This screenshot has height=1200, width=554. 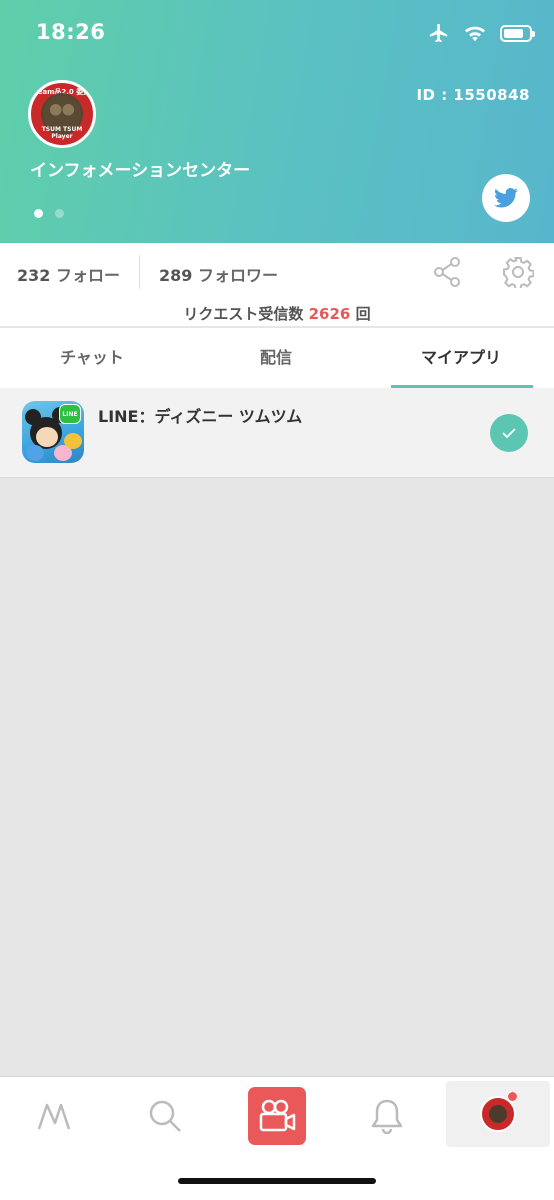 I want to click on app-name: LINE：ディズニー ツムツム, so click(x=200, y=416).